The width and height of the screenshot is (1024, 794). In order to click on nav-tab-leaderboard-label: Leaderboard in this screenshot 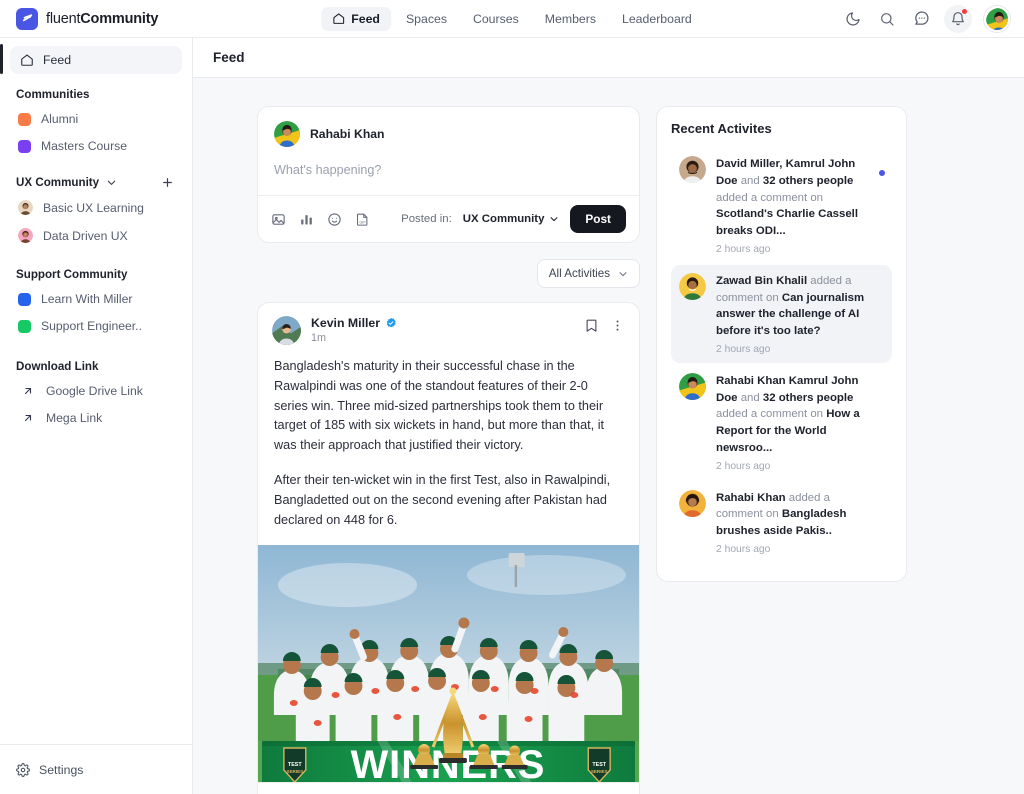, I will do `click(657, 18)`.